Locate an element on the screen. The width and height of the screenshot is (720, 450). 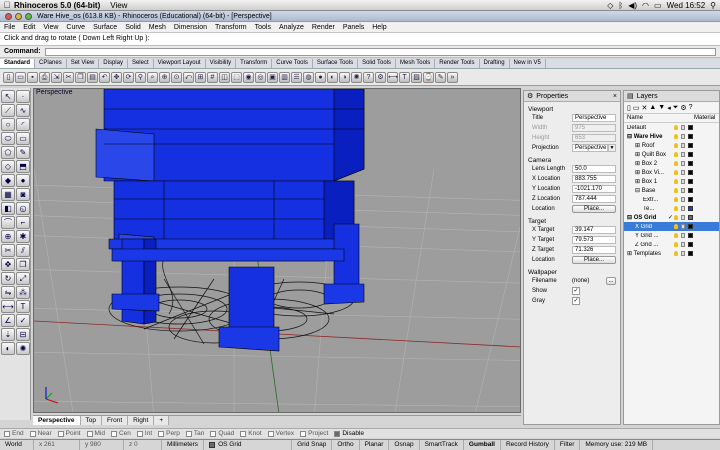
loft-tool-icon: ◧ is located at coordinates (8, 208).